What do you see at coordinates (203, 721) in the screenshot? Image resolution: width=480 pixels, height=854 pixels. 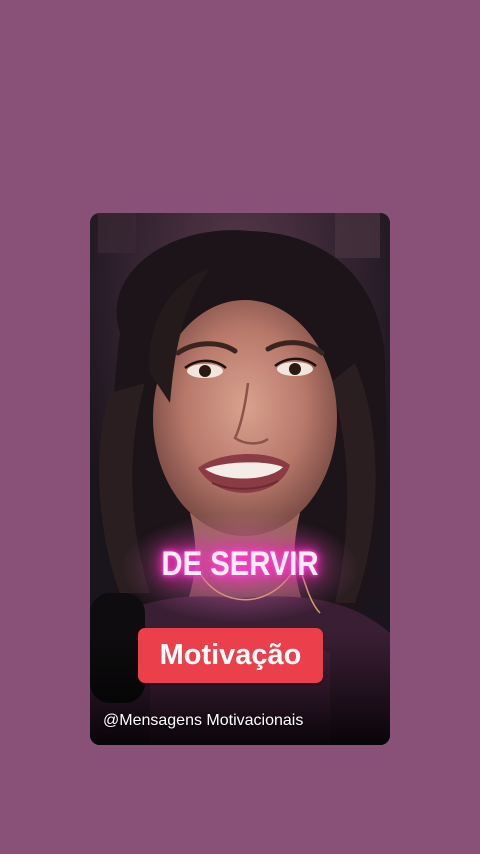 I see `channel-handle: @Mensagens Motivacionais` at bounding box center [203, 721].